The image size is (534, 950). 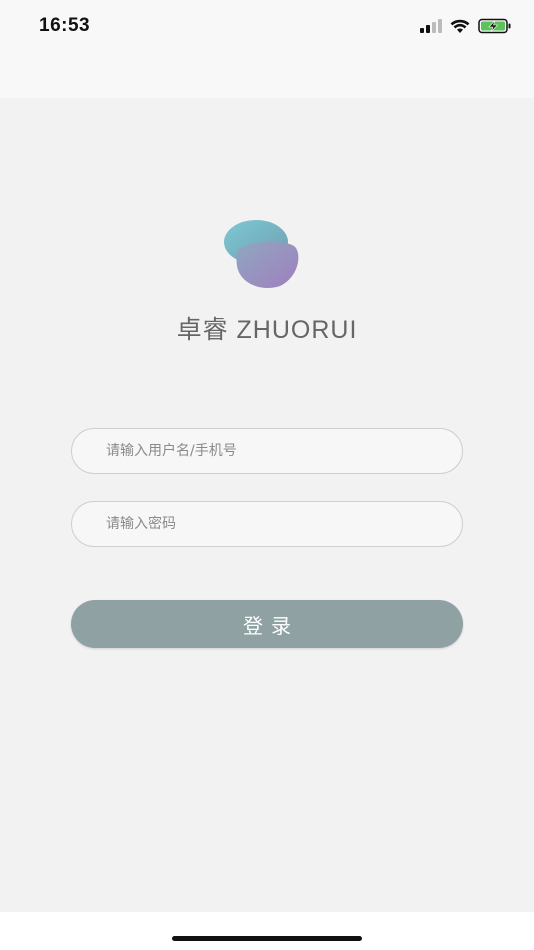 I want to click on home-bar-area, so click(x=267, y=931).